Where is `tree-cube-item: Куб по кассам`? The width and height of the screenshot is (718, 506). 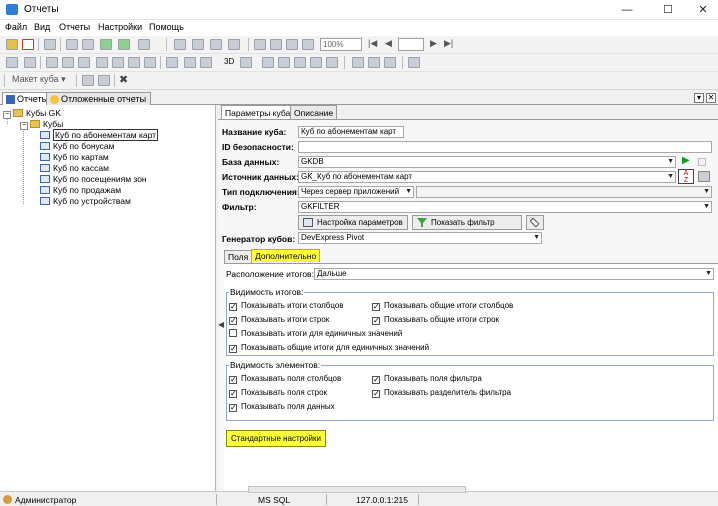 tree-cube-item: Куб по кассам is located at coordinates (74, 168).